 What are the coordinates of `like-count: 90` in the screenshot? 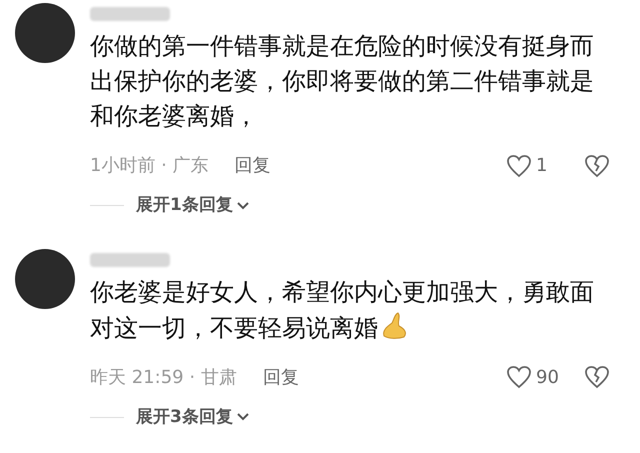 It's located at (548, 378).